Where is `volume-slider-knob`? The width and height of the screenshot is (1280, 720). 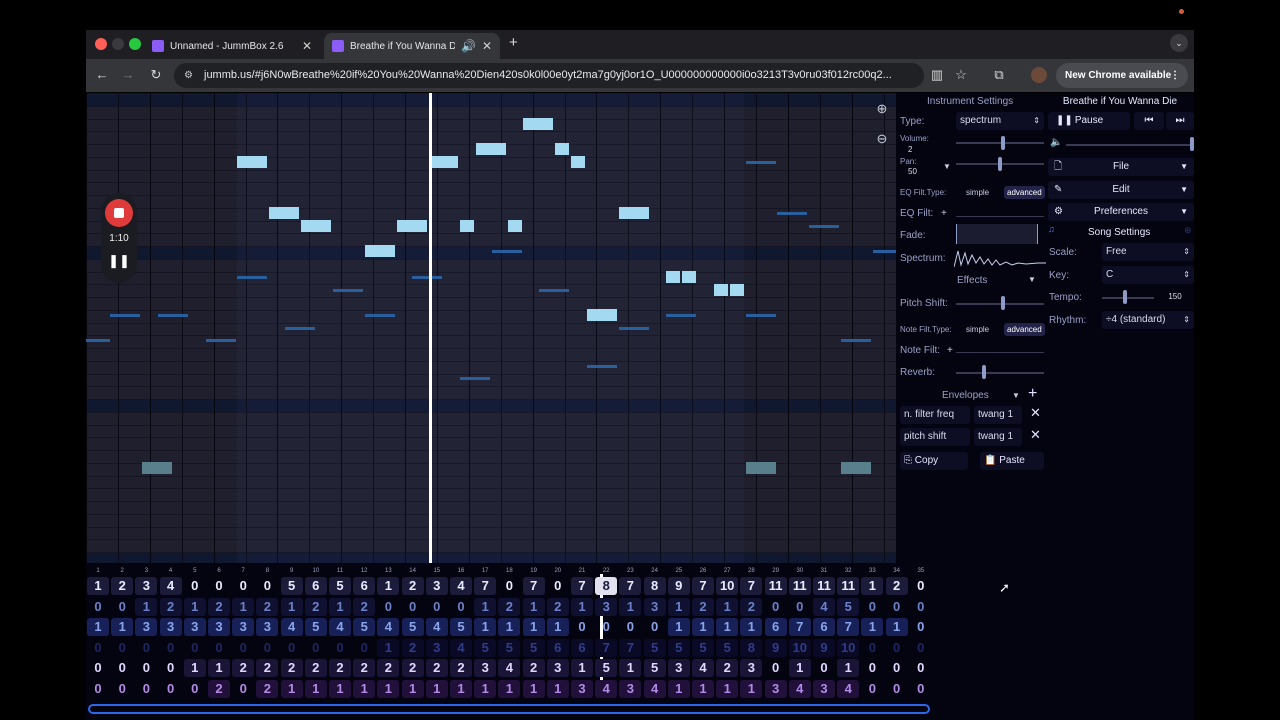 volume-slider-knob is located at coordinates (1003, 143).